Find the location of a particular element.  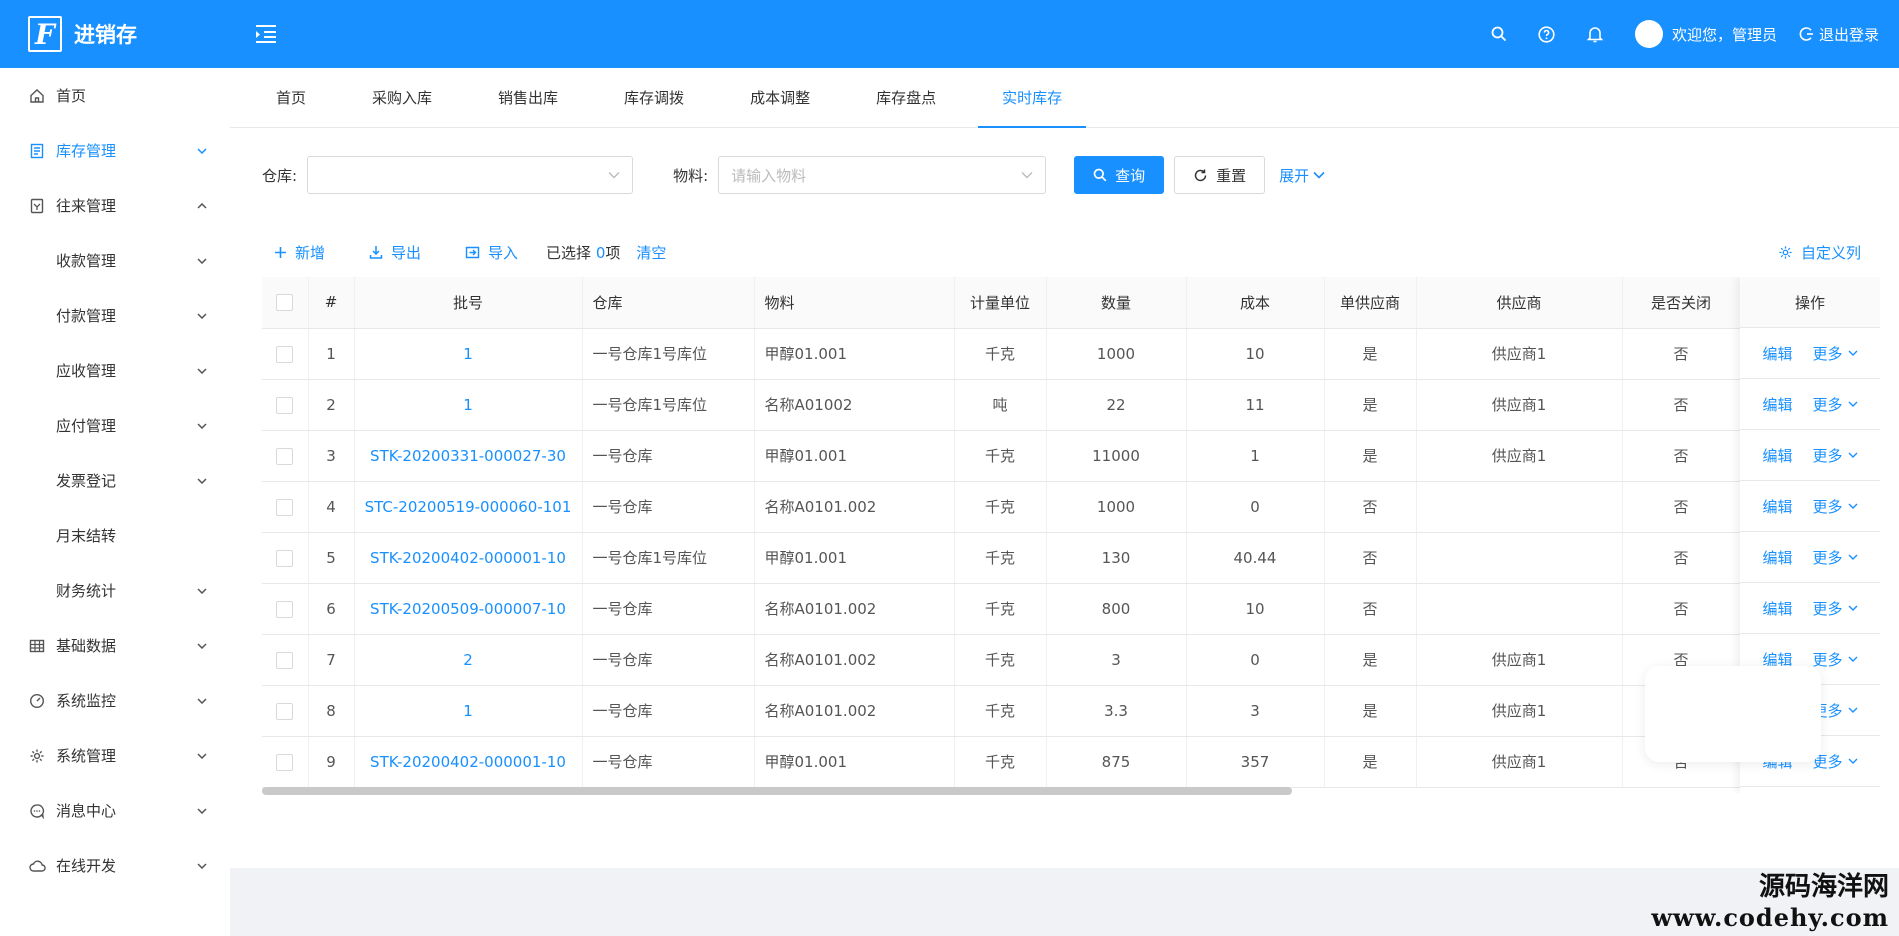

cell-supplier is located at coordinates (1519, 507).